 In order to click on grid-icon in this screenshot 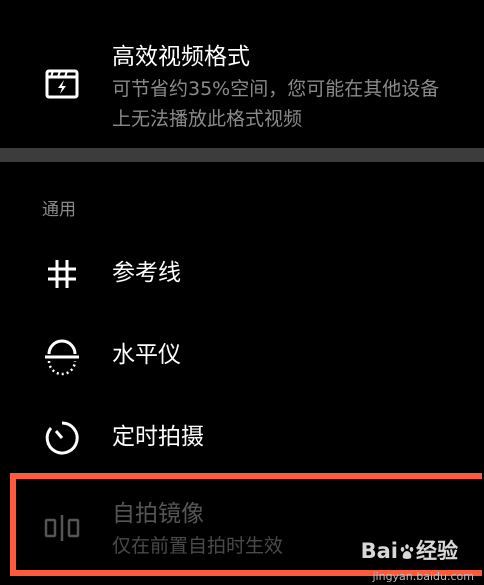, I will do `click(62, 274)`.